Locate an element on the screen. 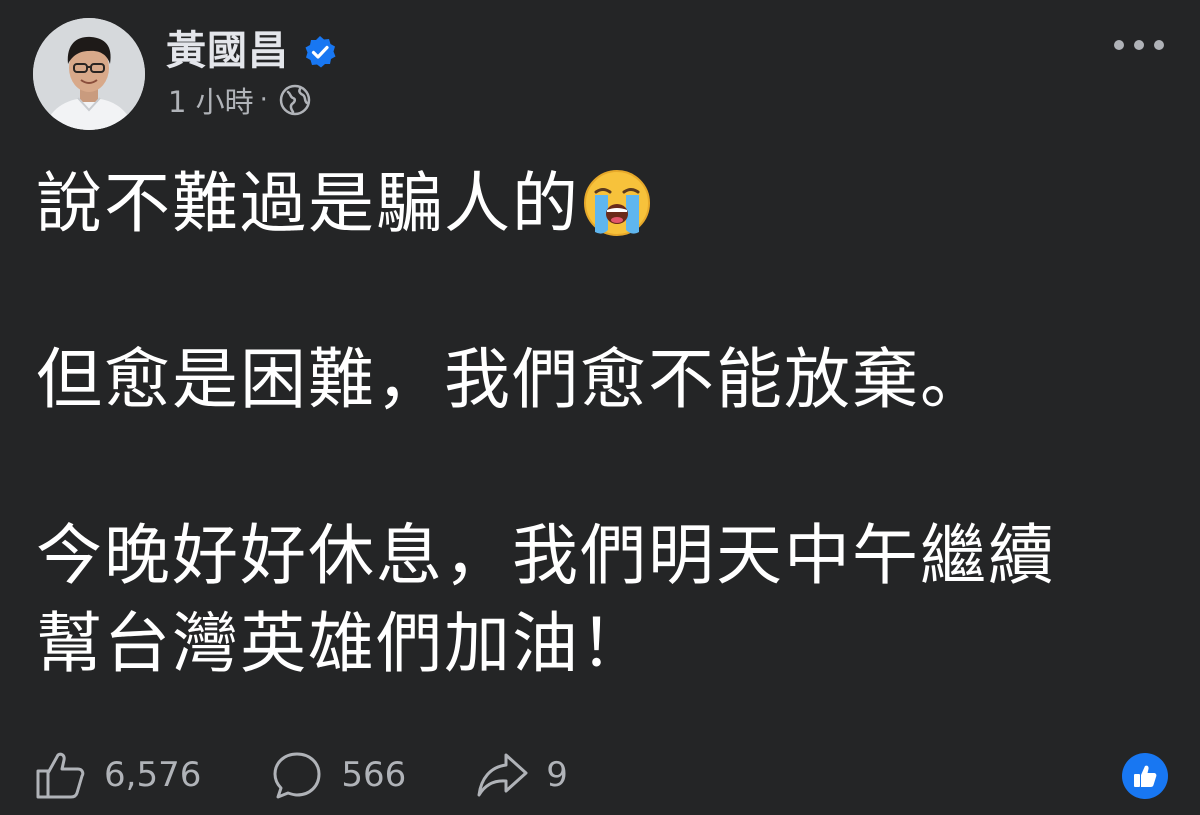  verified-badge-icon is located at coordinates (320, 52).